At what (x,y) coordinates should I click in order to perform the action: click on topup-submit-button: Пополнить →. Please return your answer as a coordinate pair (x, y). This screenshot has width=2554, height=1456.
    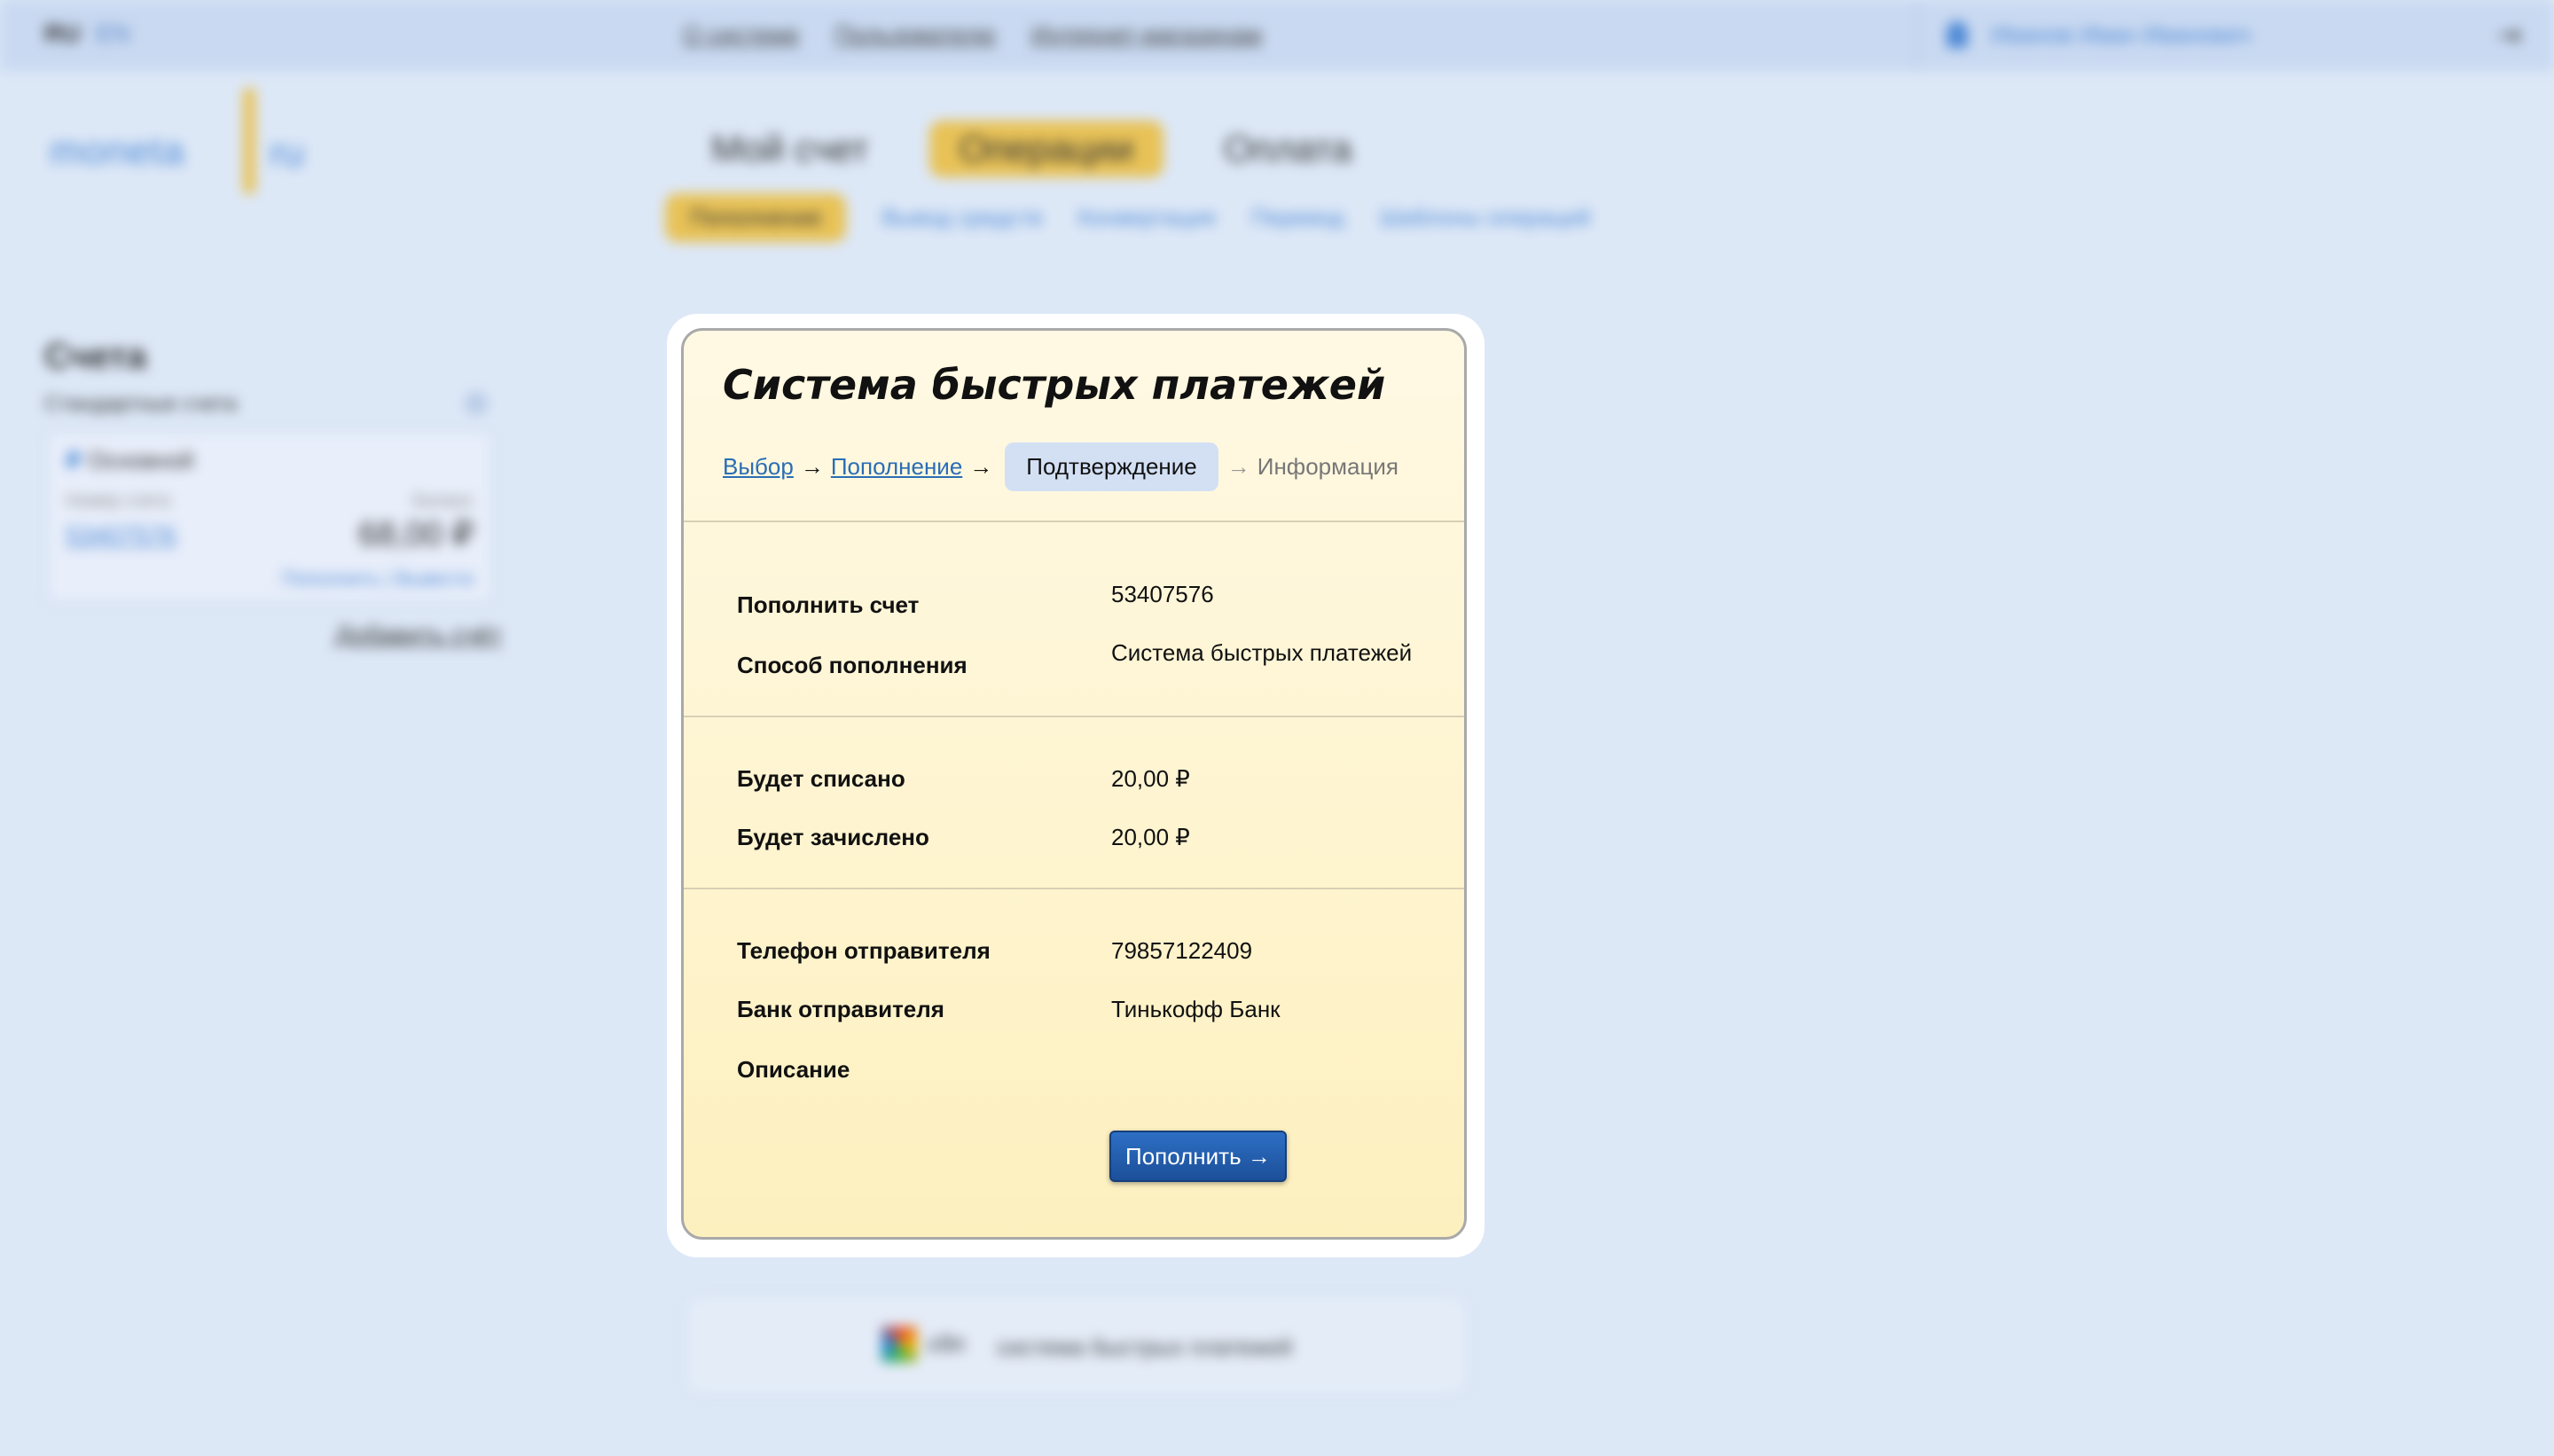
    Looking at the image, I should click on (1198, 1156).